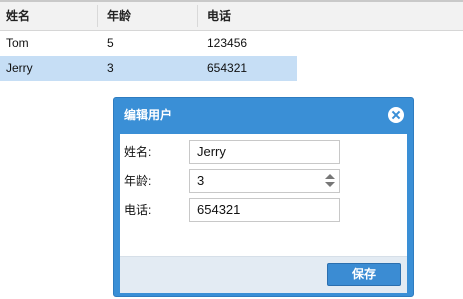  What do you see at coordinates (263, 115) in the screenshot?
I see `dialog-titlebar: 编辑用户` at bounding box center [263, 115].